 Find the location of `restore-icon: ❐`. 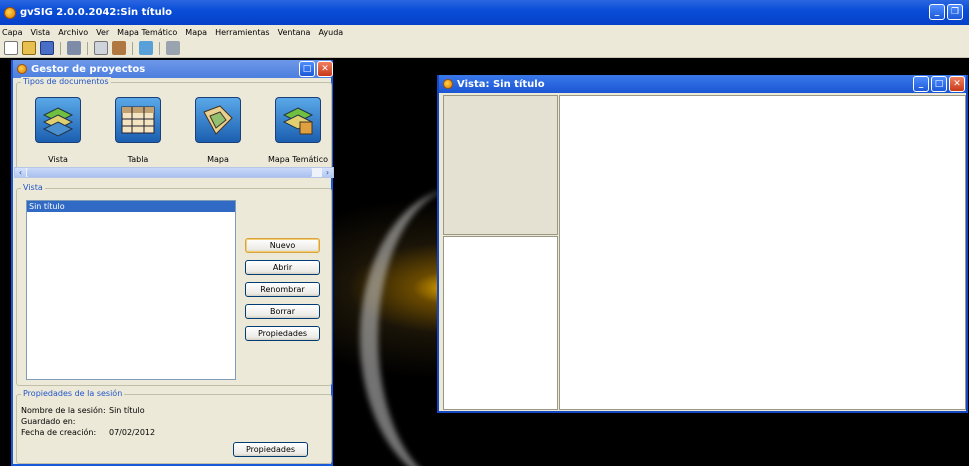

restore-icon: ❐ is located at coordinates (955, 12).